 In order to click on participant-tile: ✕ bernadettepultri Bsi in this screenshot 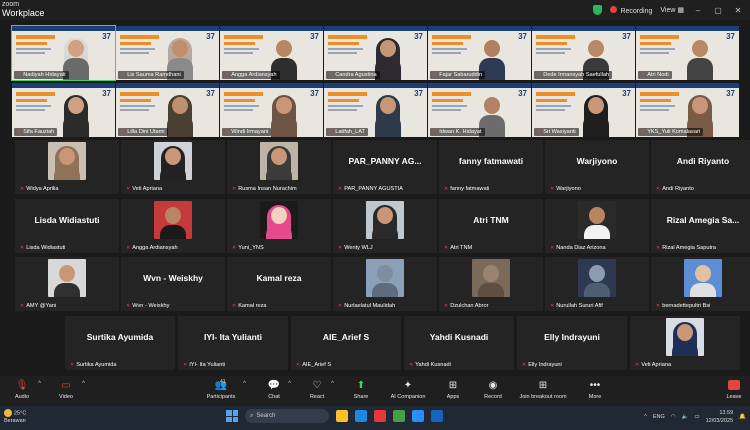, I will do `click(700, 284)`.